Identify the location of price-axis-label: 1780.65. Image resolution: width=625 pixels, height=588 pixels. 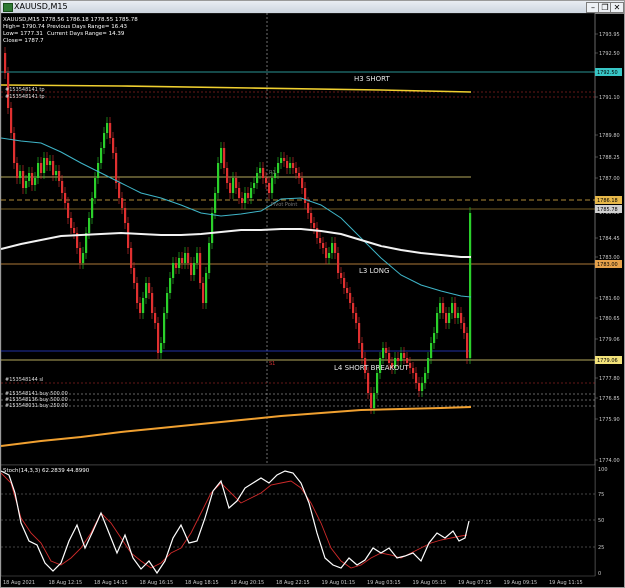
(609, 319).